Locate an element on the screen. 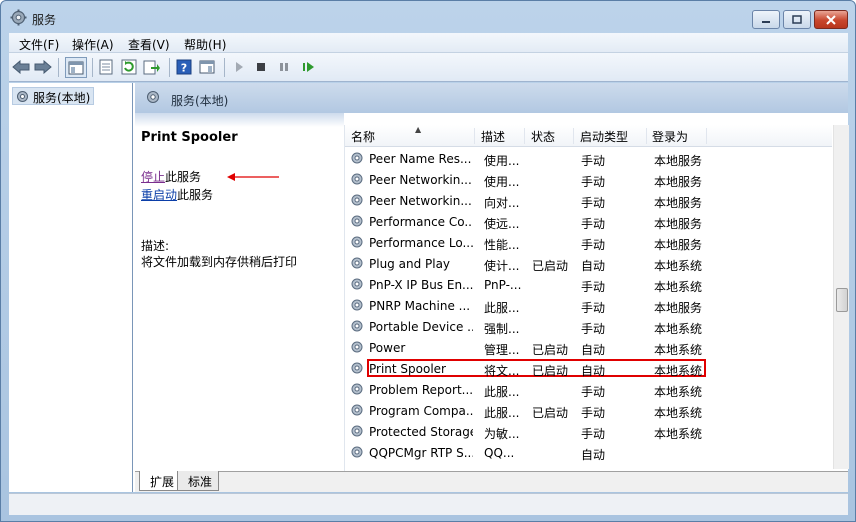  table-row: Power 管理... 已启动 自动 本地系统 is located at coordinates (588, 347).